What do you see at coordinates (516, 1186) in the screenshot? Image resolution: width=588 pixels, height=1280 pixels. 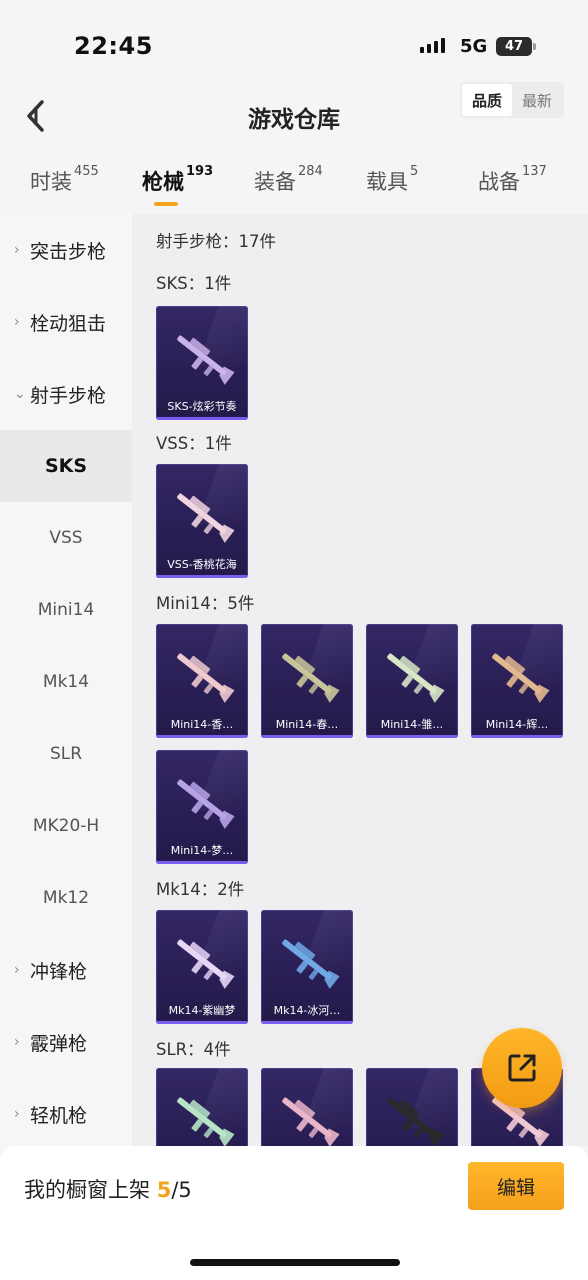 I see `edit-button: 编辑` at bounding box center [516, 1186].